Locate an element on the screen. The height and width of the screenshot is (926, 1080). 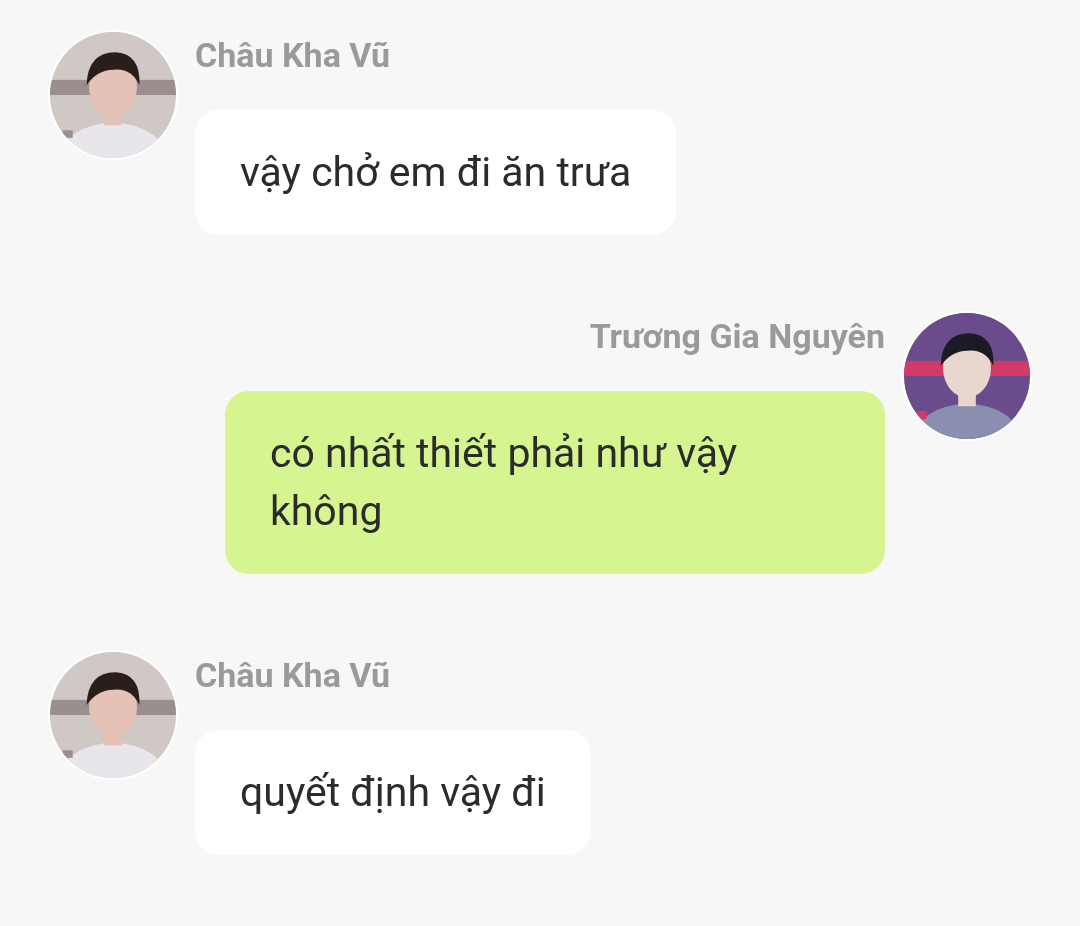
message-bubble: vậy chở em đi ăn trưa is located at coordinates (436, 172).